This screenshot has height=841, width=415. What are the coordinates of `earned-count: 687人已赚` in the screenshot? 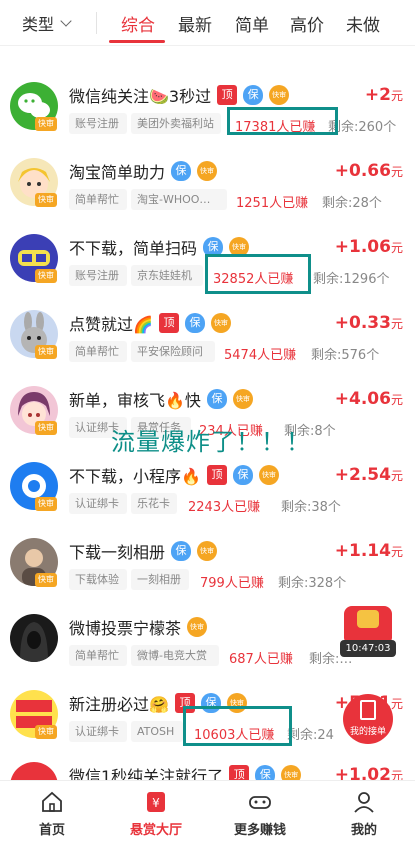 It's located at (261, 659).